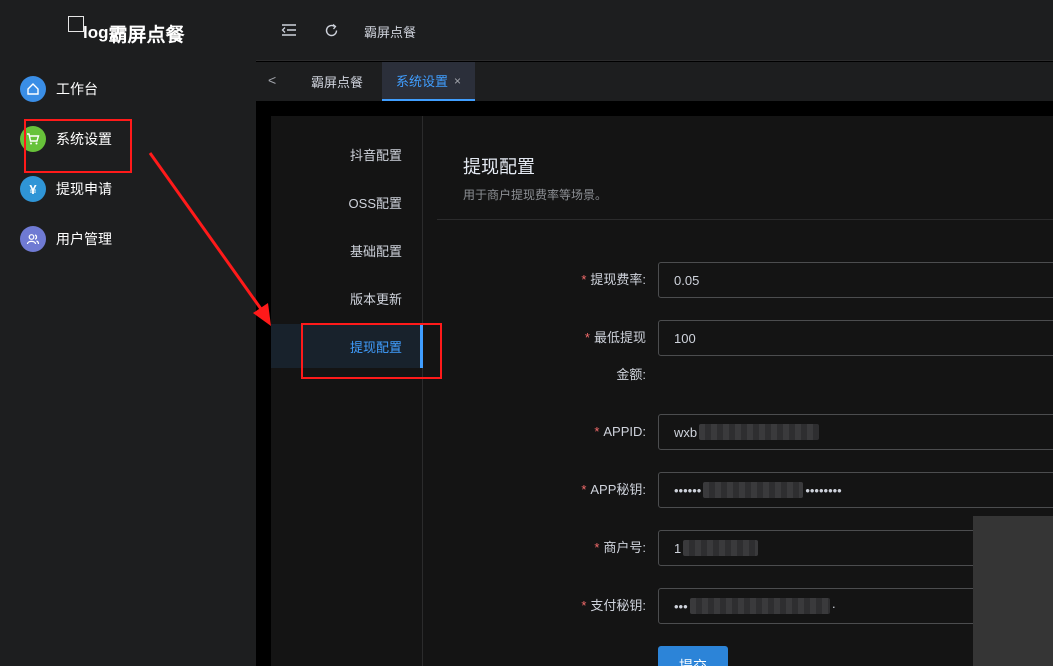 The height and width of the screenshot is (666, 1053). I want to click on withdraw-rate-label: * 提现费率:, so click(613, 279).